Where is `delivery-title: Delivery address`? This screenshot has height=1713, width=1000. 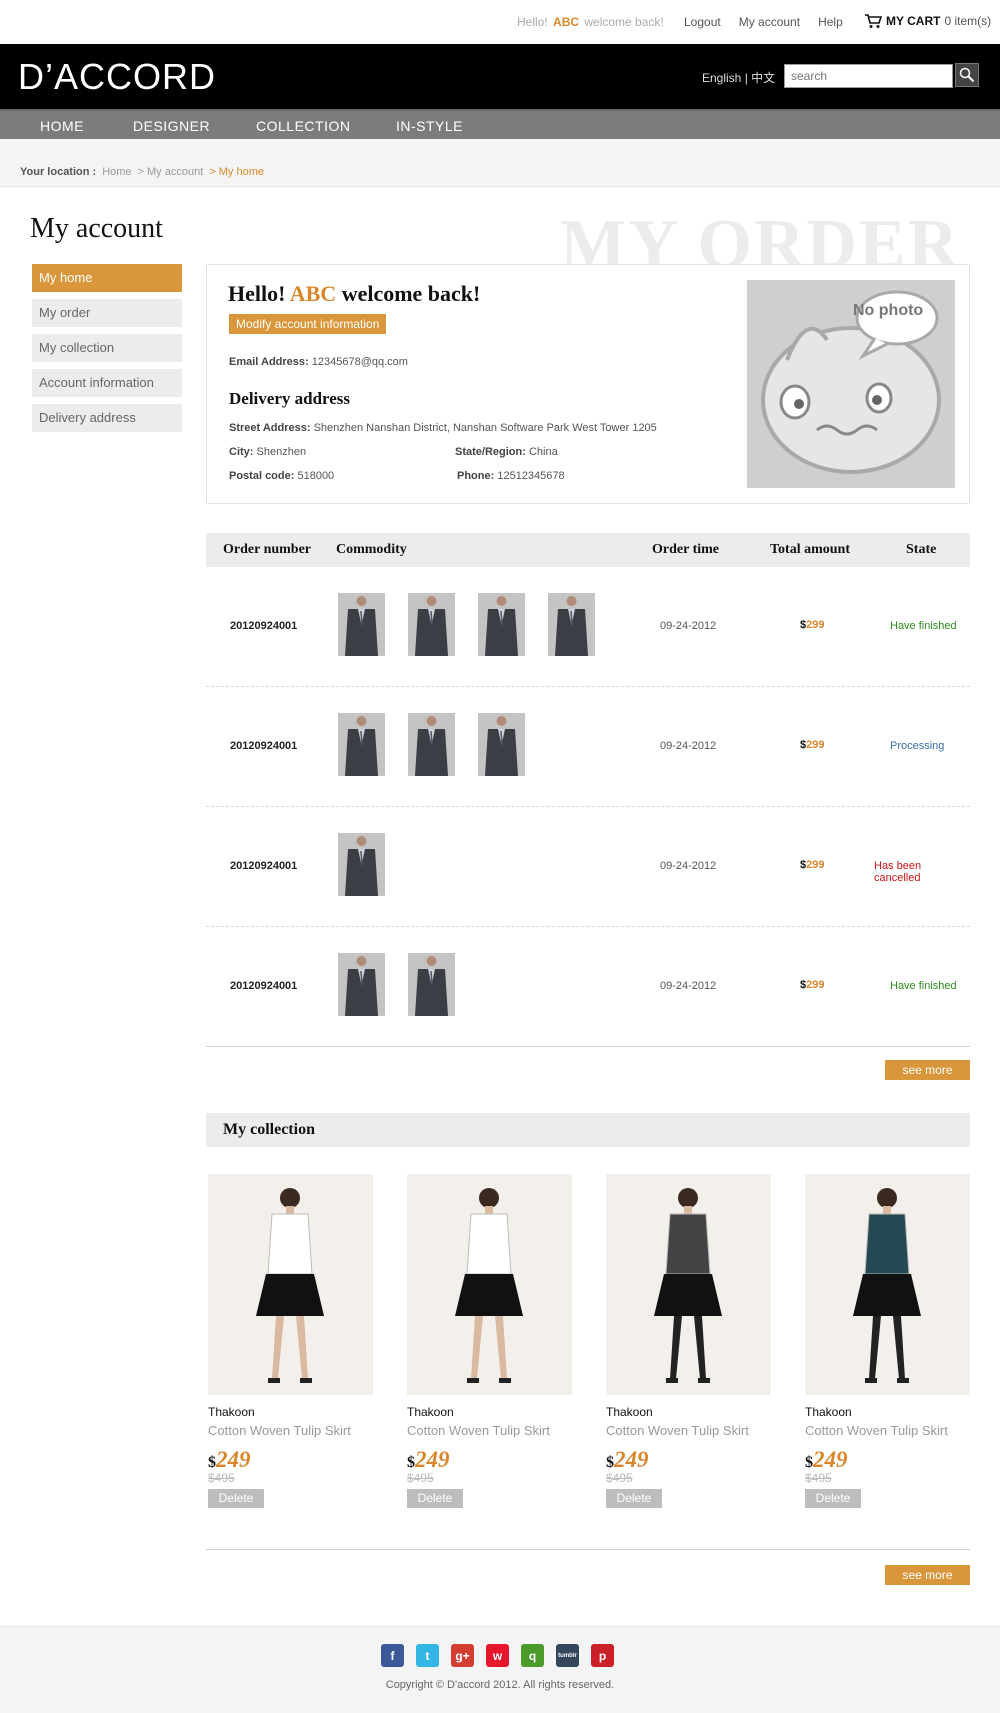
delivery-title: Delivery address is located at coordinates (290, 398).